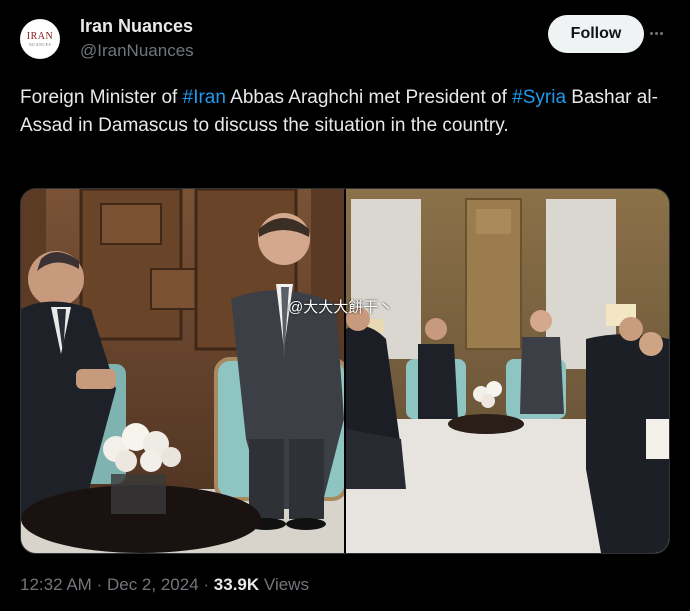 The height and width of the screenshot is (611, 690). I want to click on avatar-logo: IRAN NUANCES, so click(40, 38).